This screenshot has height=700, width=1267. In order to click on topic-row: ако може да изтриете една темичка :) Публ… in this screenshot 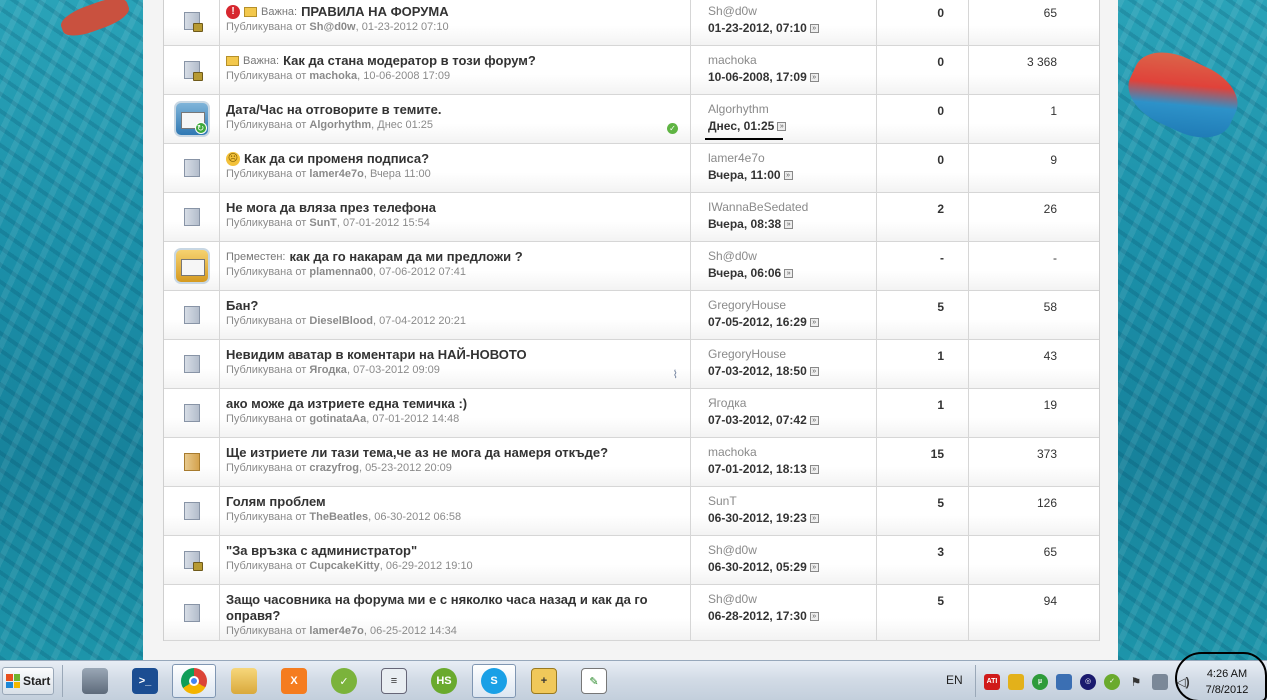, I will do `click(631, 413)`.